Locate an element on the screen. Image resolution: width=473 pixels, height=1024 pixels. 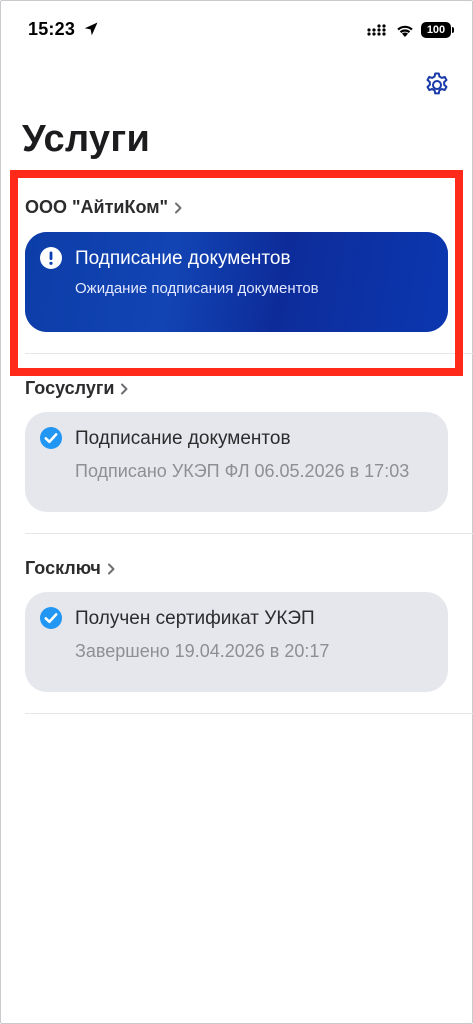
settings-button is located at coordinates (437, 85).